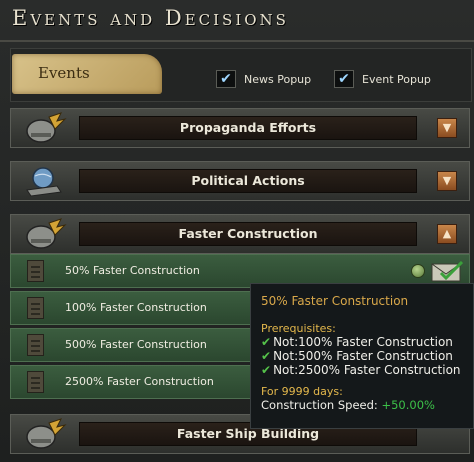 This screenshot has height=462, width=474. What do you see at coordinates (348, 405) in the screenshot?
I see `tooltip-effect: Construction Speed: +50.00%` at bounding box center [348, 405].